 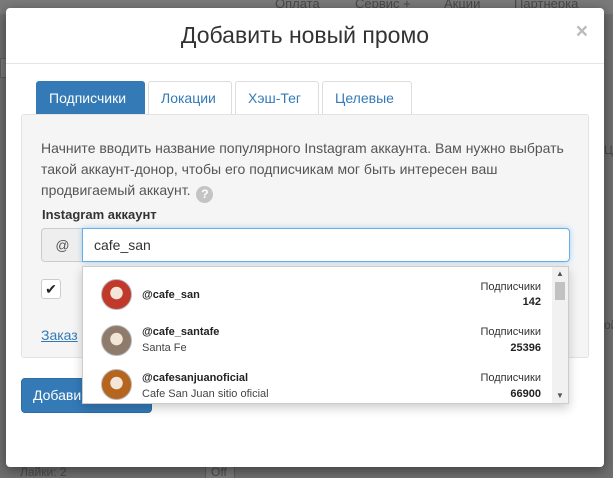 I want to click on bg-side-fragment: ой, so click(x=608, y=325).